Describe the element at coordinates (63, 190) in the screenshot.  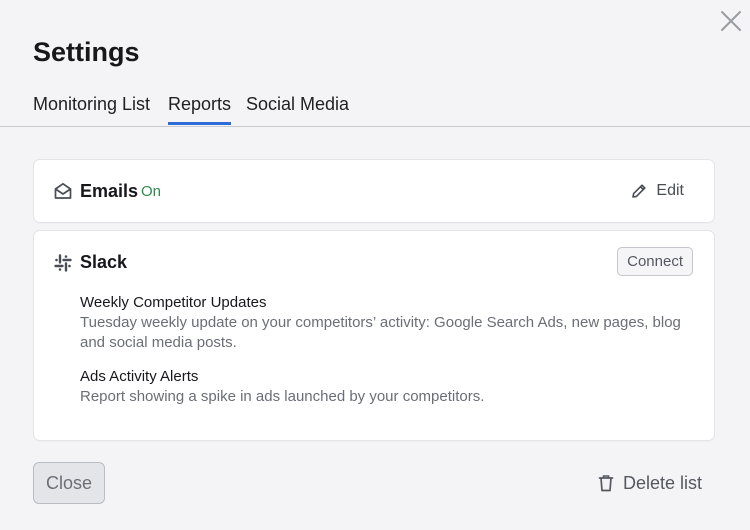
I see `envelope-icon` at that location.